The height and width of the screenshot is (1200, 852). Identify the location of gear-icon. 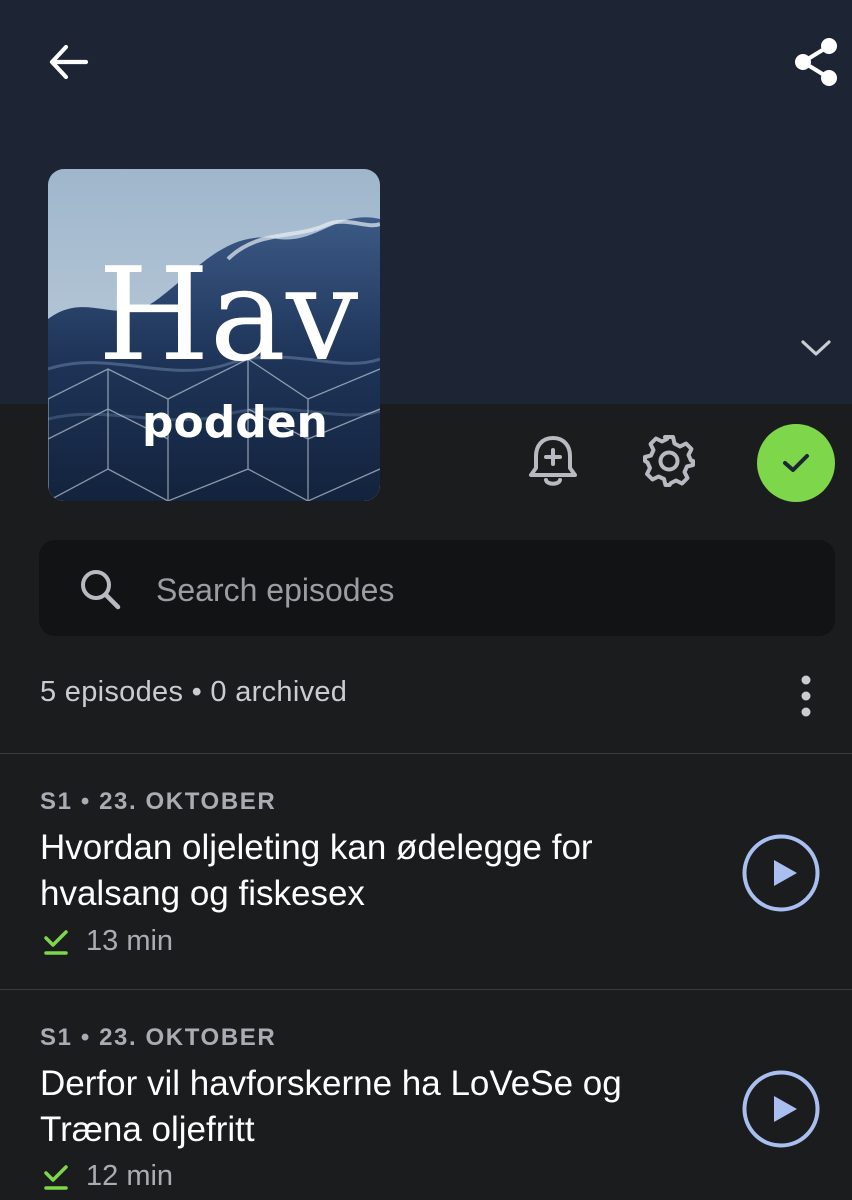
(669, 461).